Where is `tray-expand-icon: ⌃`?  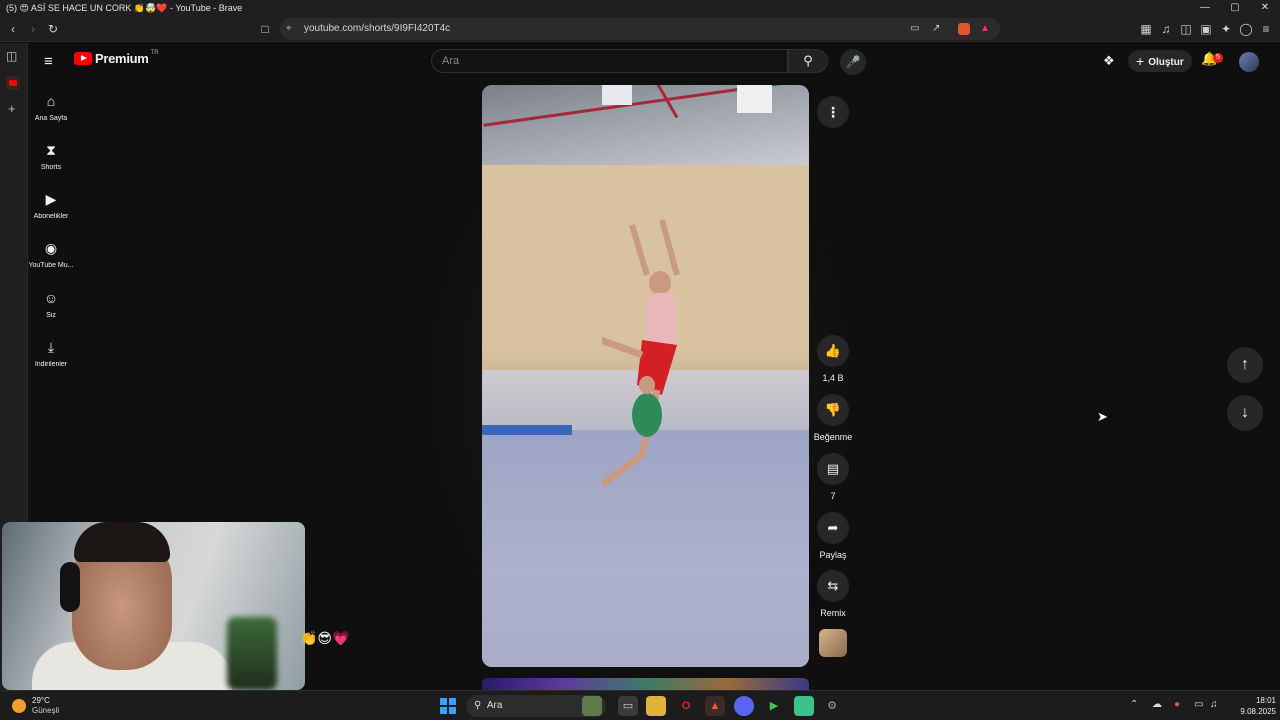
tray-expand-icon: ⌃ is located at coordinates (1134, 704).